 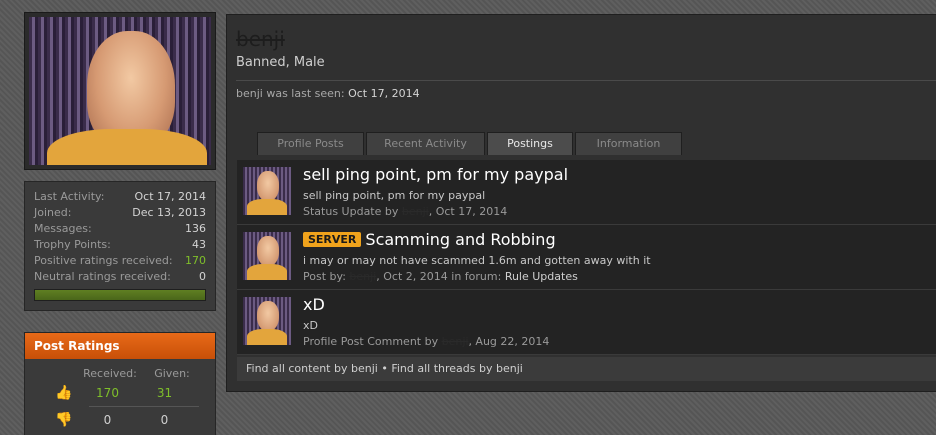 I want to click on tab-recent-activity: Recent Activity, so click(x=425, y=143).